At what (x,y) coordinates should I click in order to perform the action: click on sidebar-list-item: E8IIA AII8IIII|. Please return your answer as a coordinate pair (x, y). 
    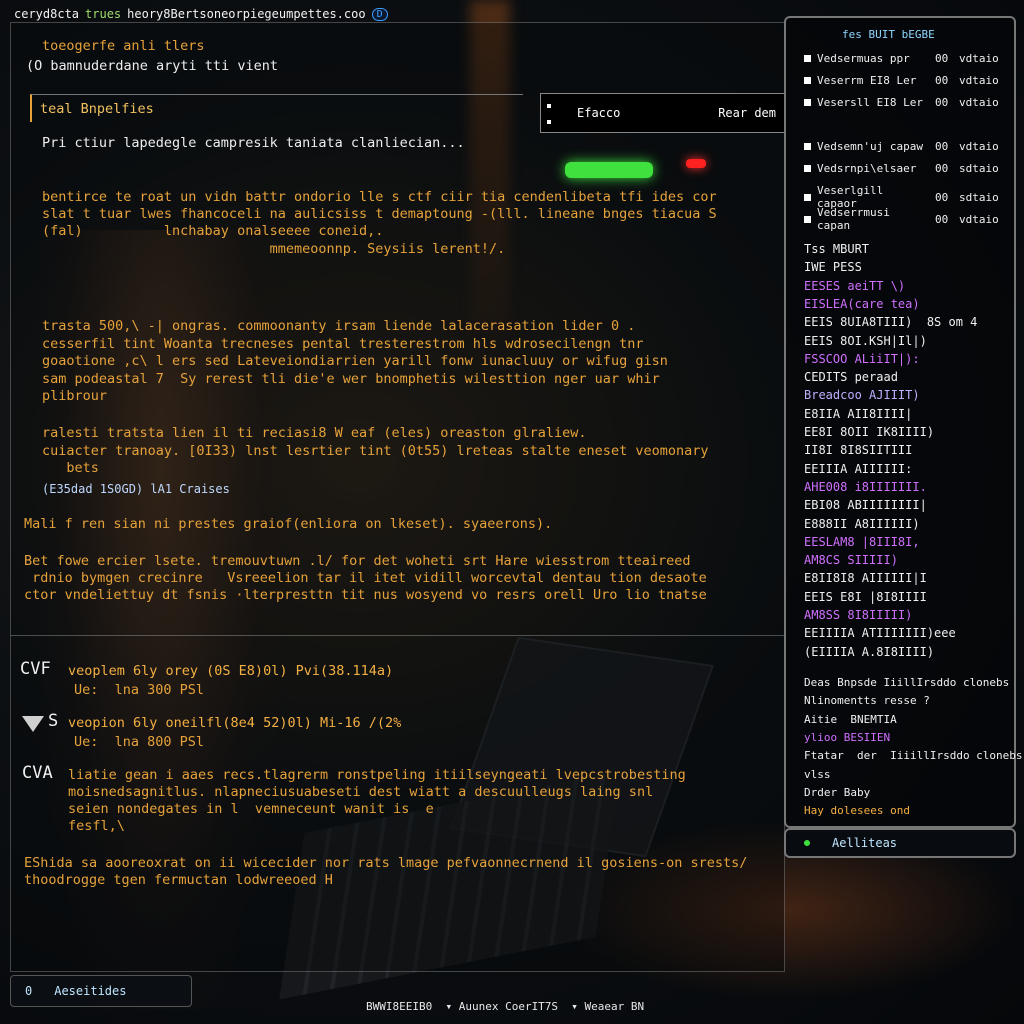
    Looking at the image, I should click on (858, 414).